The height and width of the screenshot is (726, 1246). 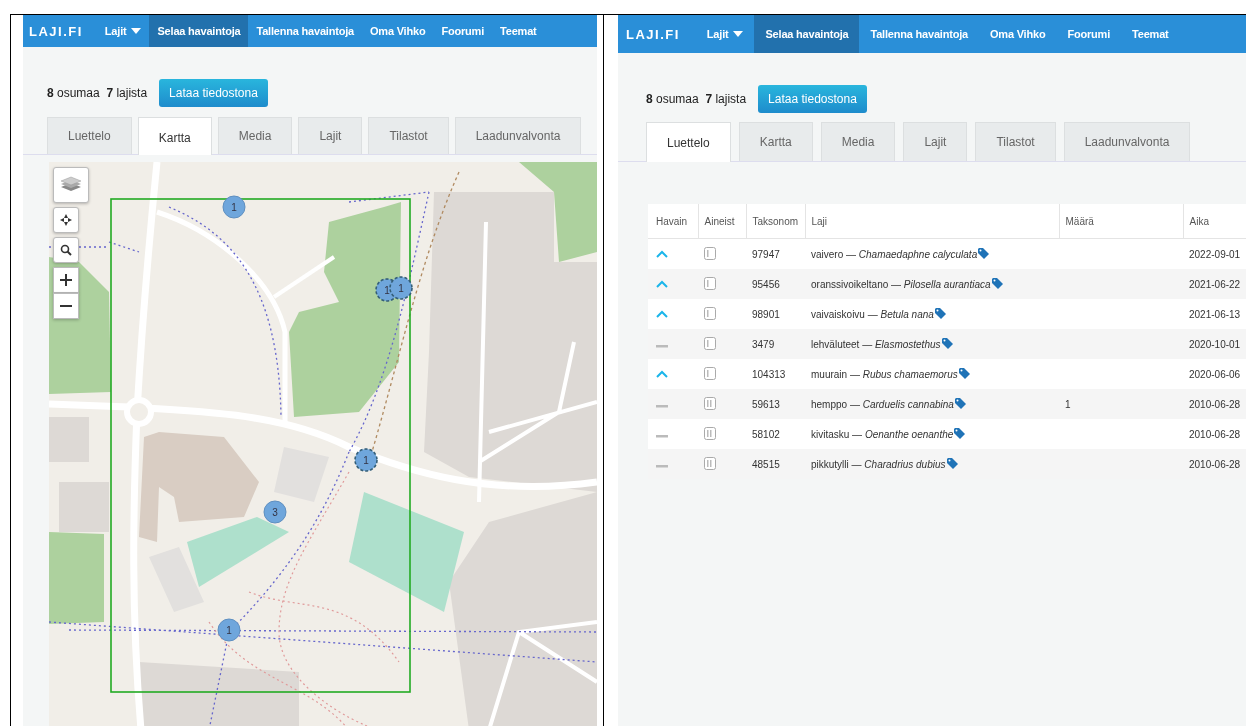 I want to click on search-icon, so click(x=66, y=250).